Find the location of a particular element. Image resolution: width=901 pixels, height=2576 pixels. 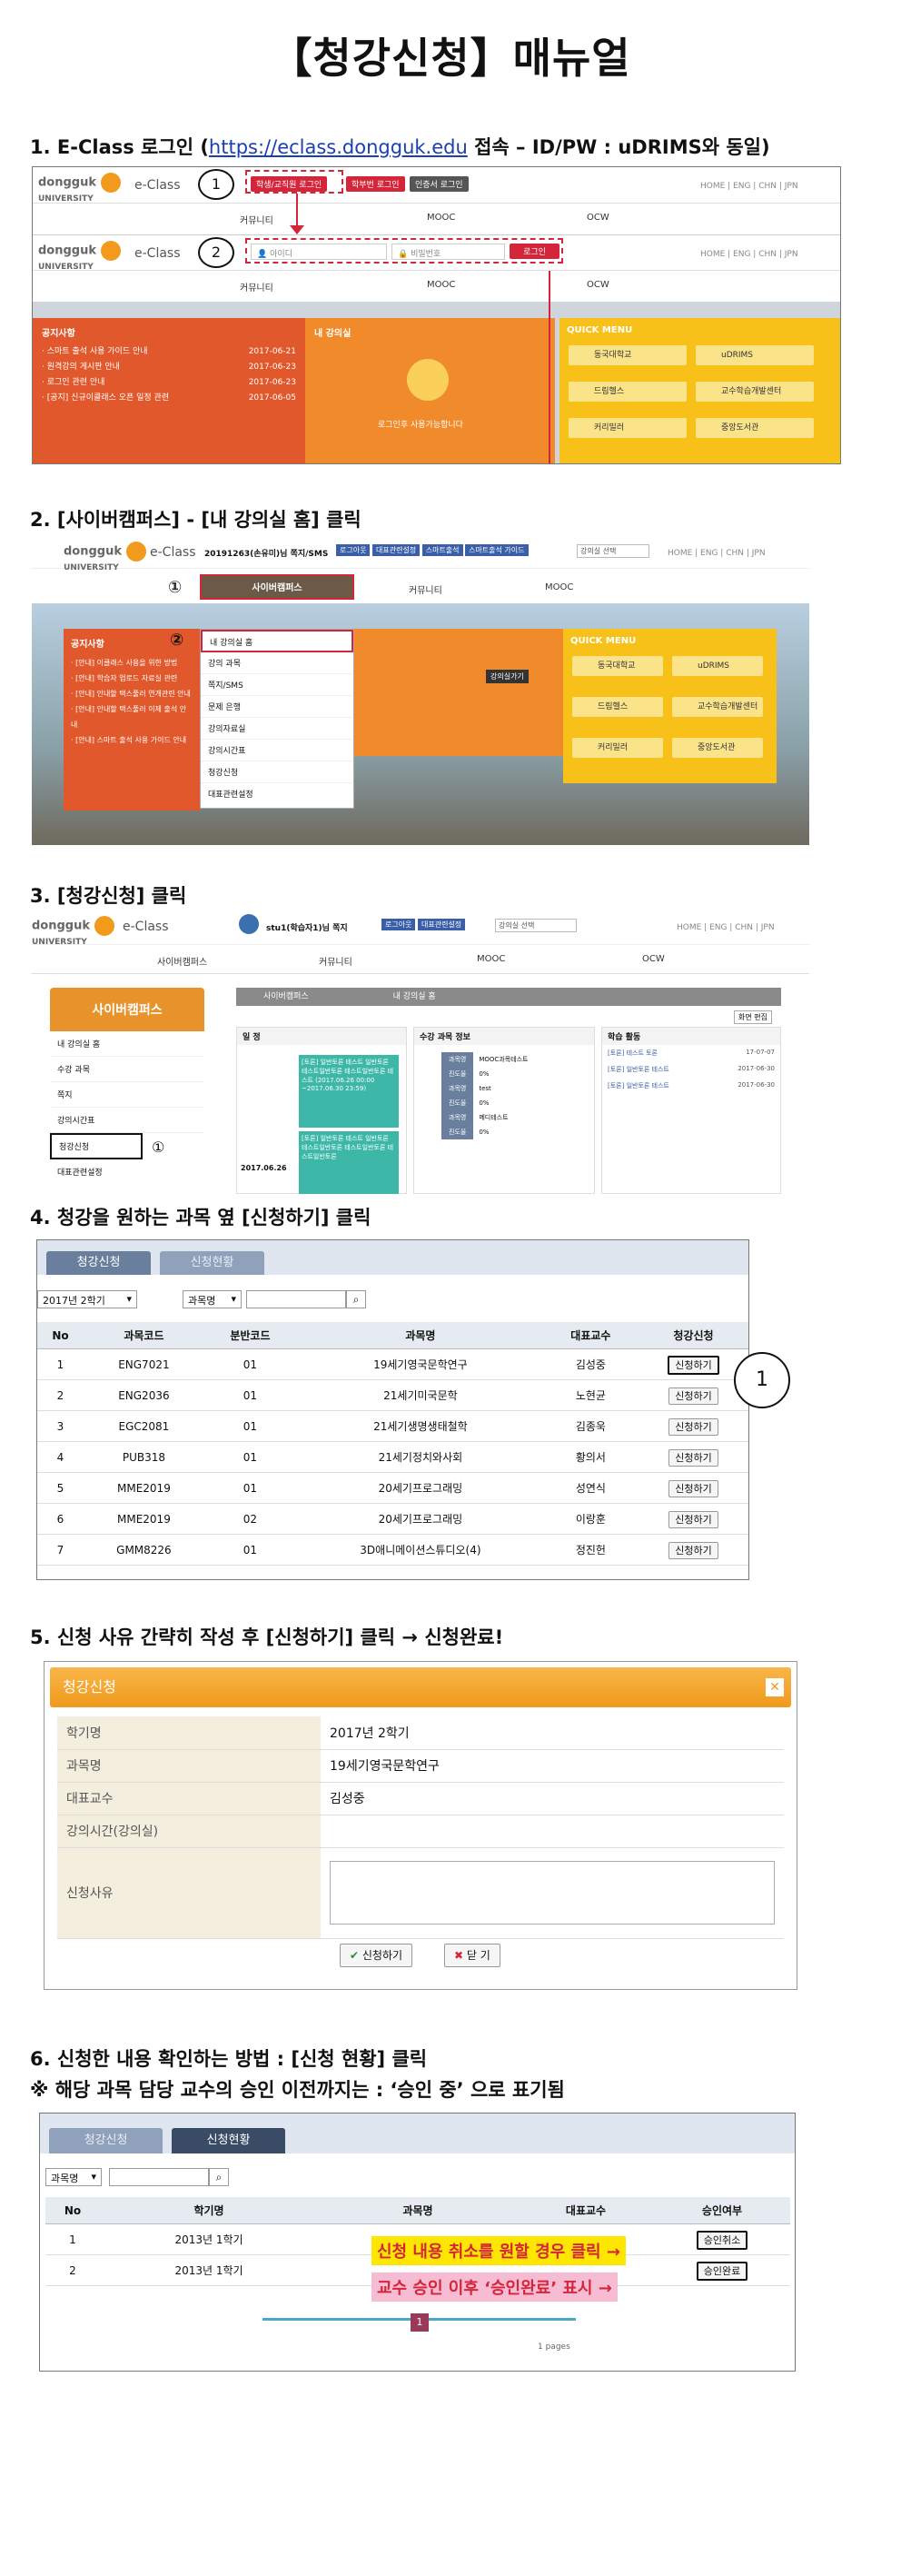

class-select: 강의실 선택 is located at coordinates (613, 551).